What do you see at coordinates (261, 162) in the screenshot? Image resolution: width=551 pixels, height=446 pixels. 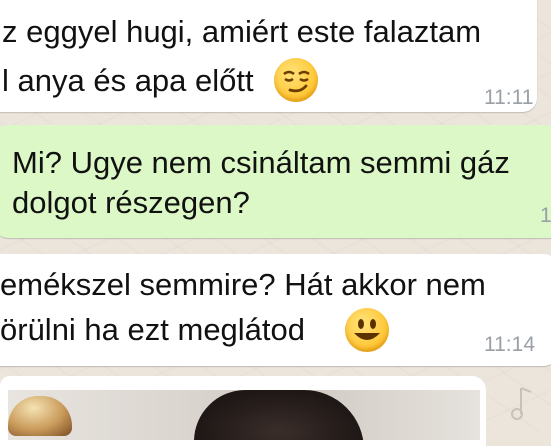 I see `message-text-line: Mi? Ugye nem csináltam semmi gáz` at bounding box center [261, 162].